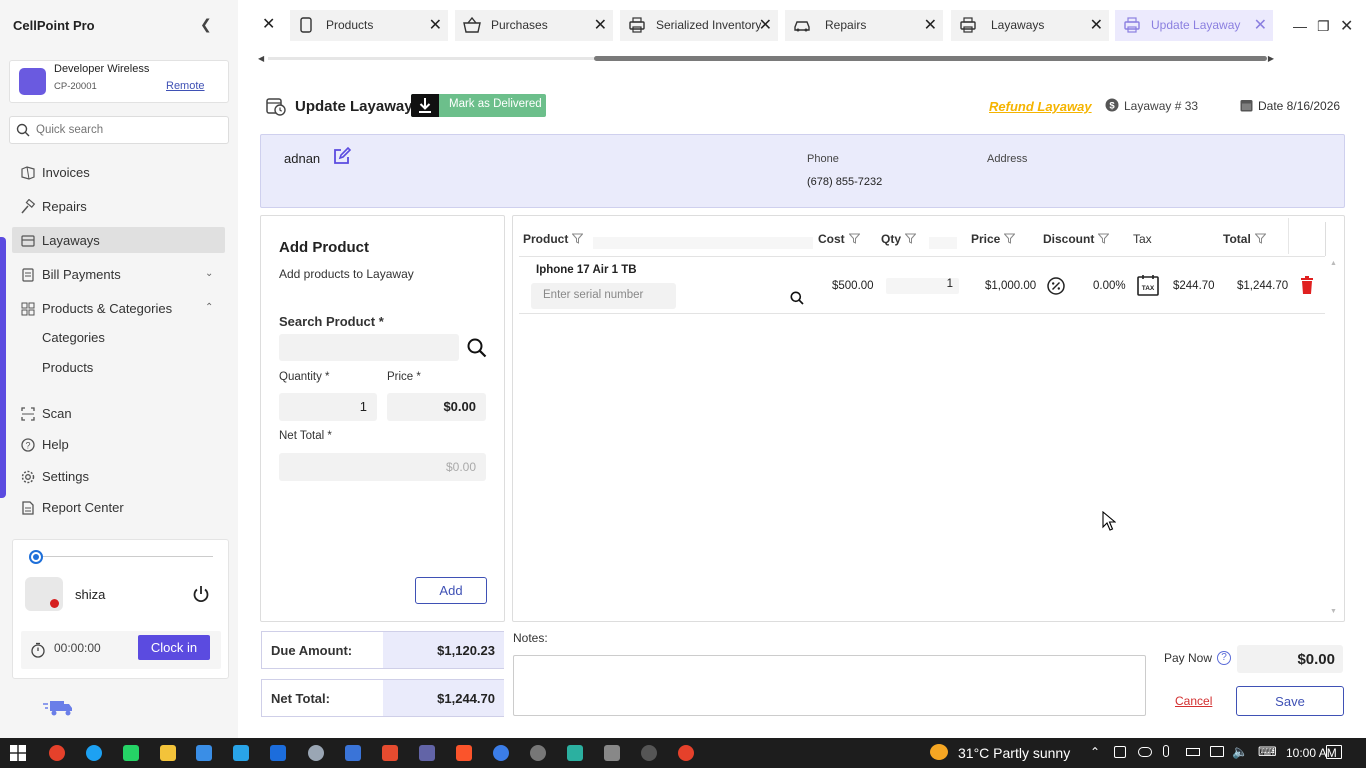 Image resolution: width=1366 pixels, height=768 pixels. I want to click on remote-link: Remote, so click(185, 86).